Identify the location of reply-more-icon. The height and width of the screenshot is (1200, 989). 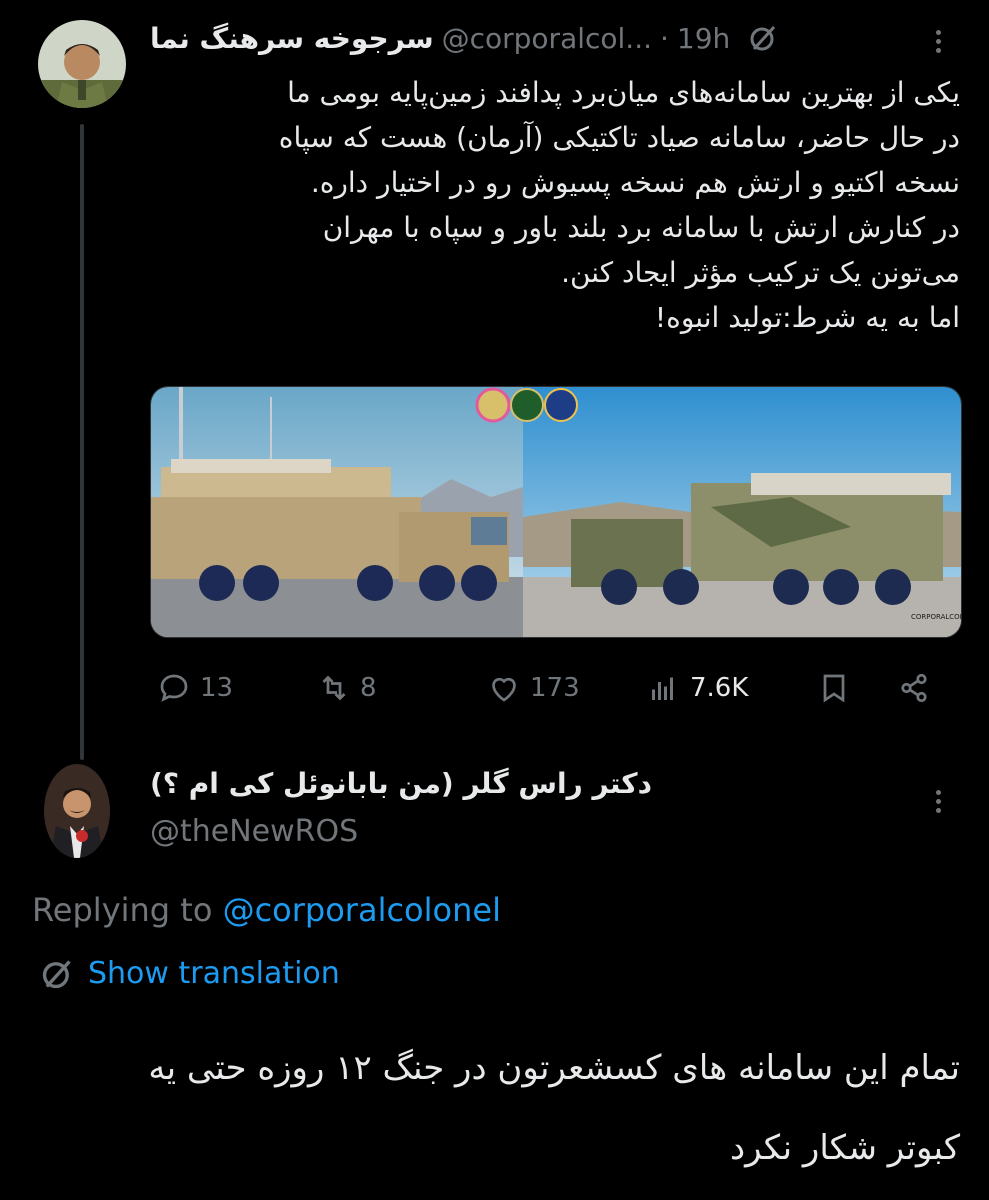
(938, 801).